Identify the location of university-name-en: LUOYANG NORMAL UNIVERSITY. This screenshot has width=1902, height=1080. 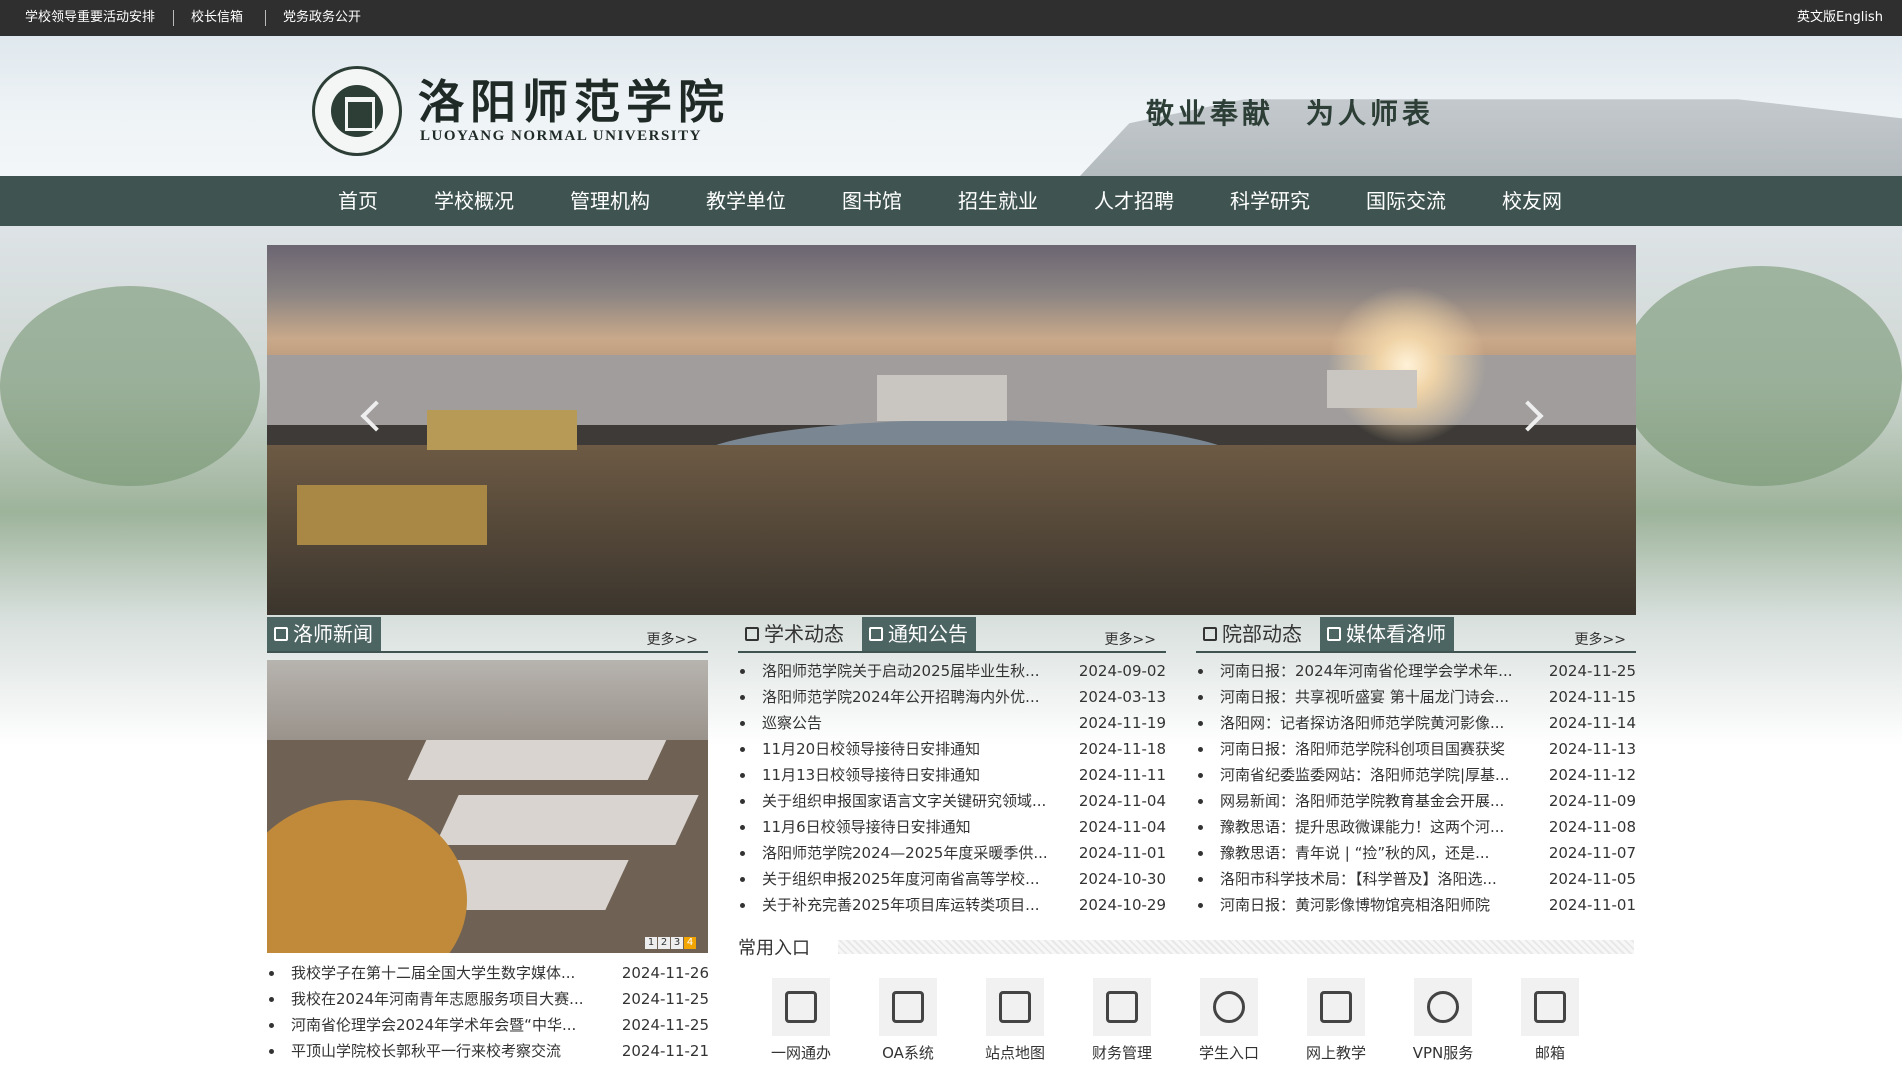
(561, 136).